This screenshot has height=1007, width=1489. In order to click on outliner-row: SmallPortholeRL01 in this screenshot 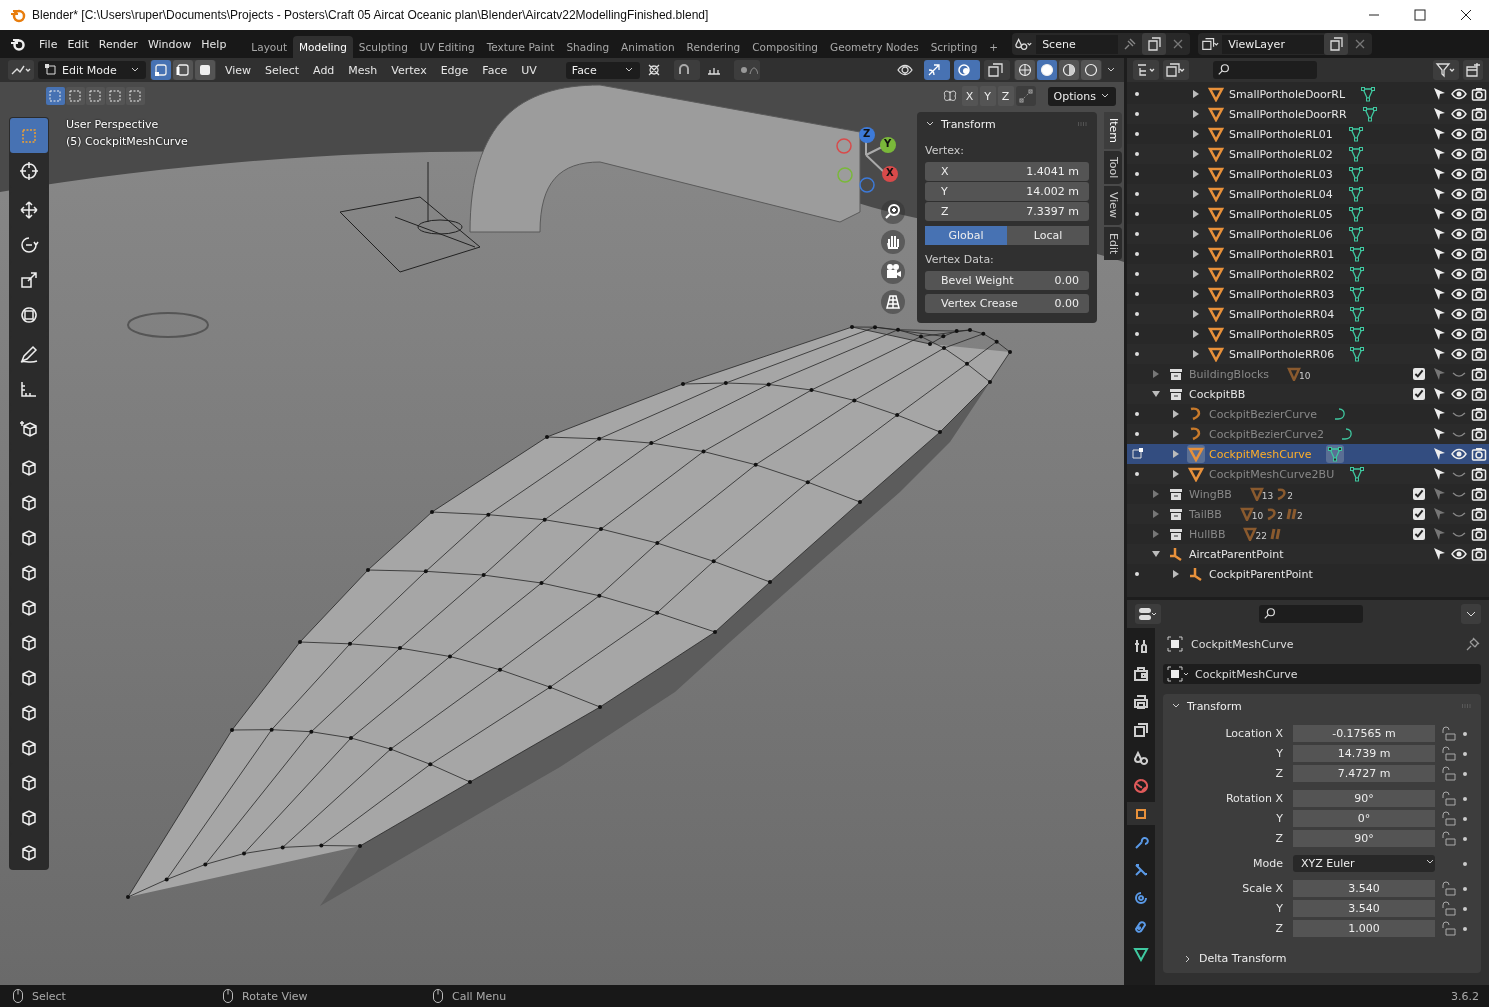, I will do `click(1308, 134)`.